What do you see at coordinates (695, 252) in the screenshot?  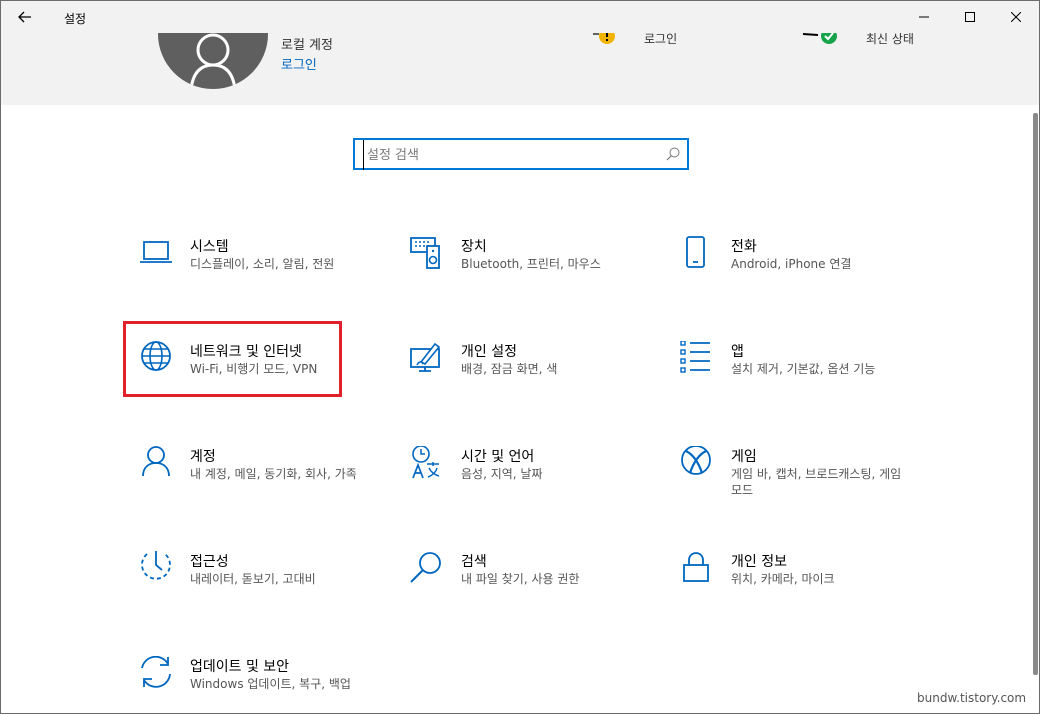 I see `phone-icon` at bounding box center [695, 252].